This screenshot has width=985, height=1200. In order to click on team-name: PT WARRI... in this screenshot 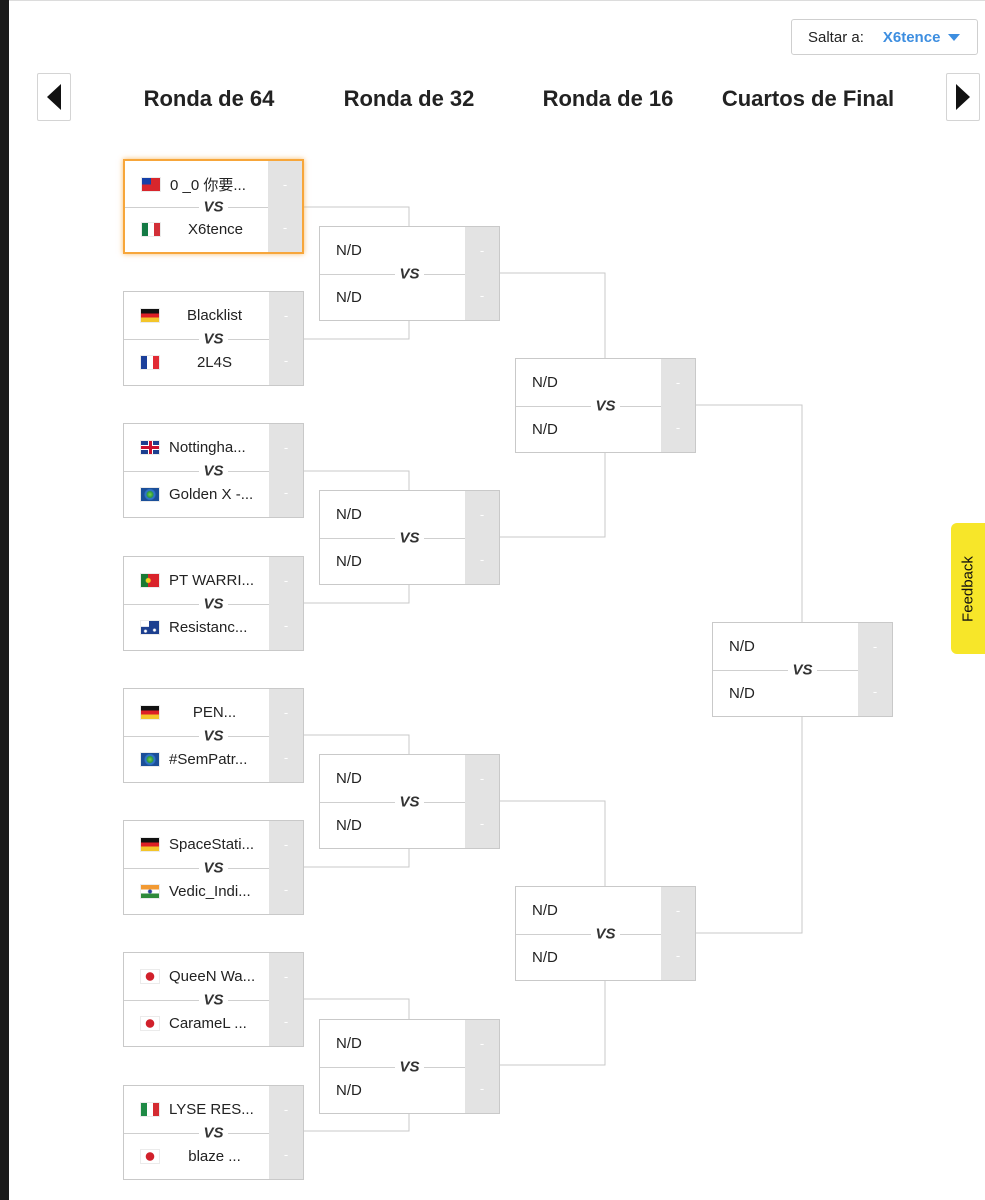, I will do `click(212, 580)`.